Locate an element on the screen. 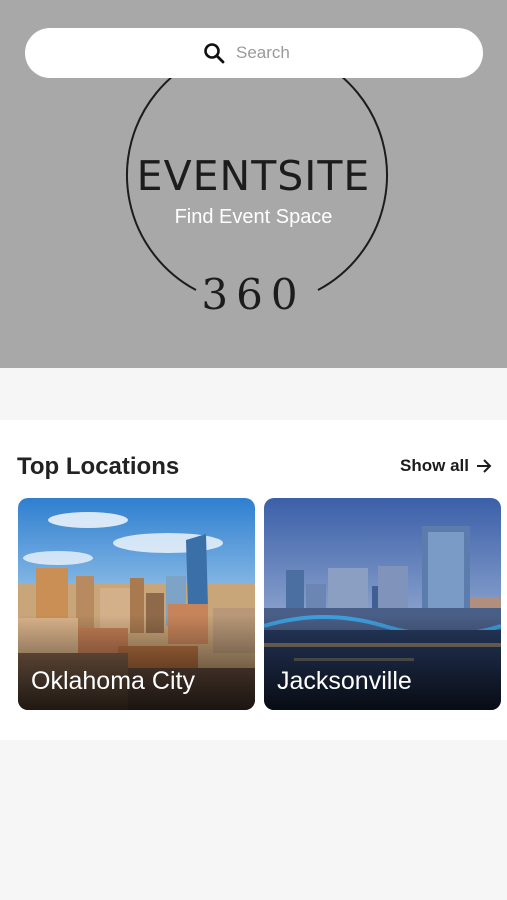 This screenshot has height=900, width=507. arrow-right-icon is located at coordinates (484, 466).